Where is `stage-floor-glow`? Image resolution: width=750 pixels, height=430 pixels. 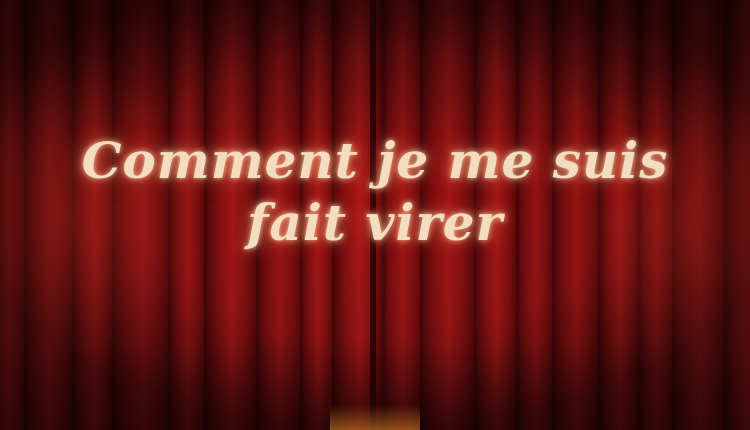
stage-floor-glow is located at coordinates (375, 417).